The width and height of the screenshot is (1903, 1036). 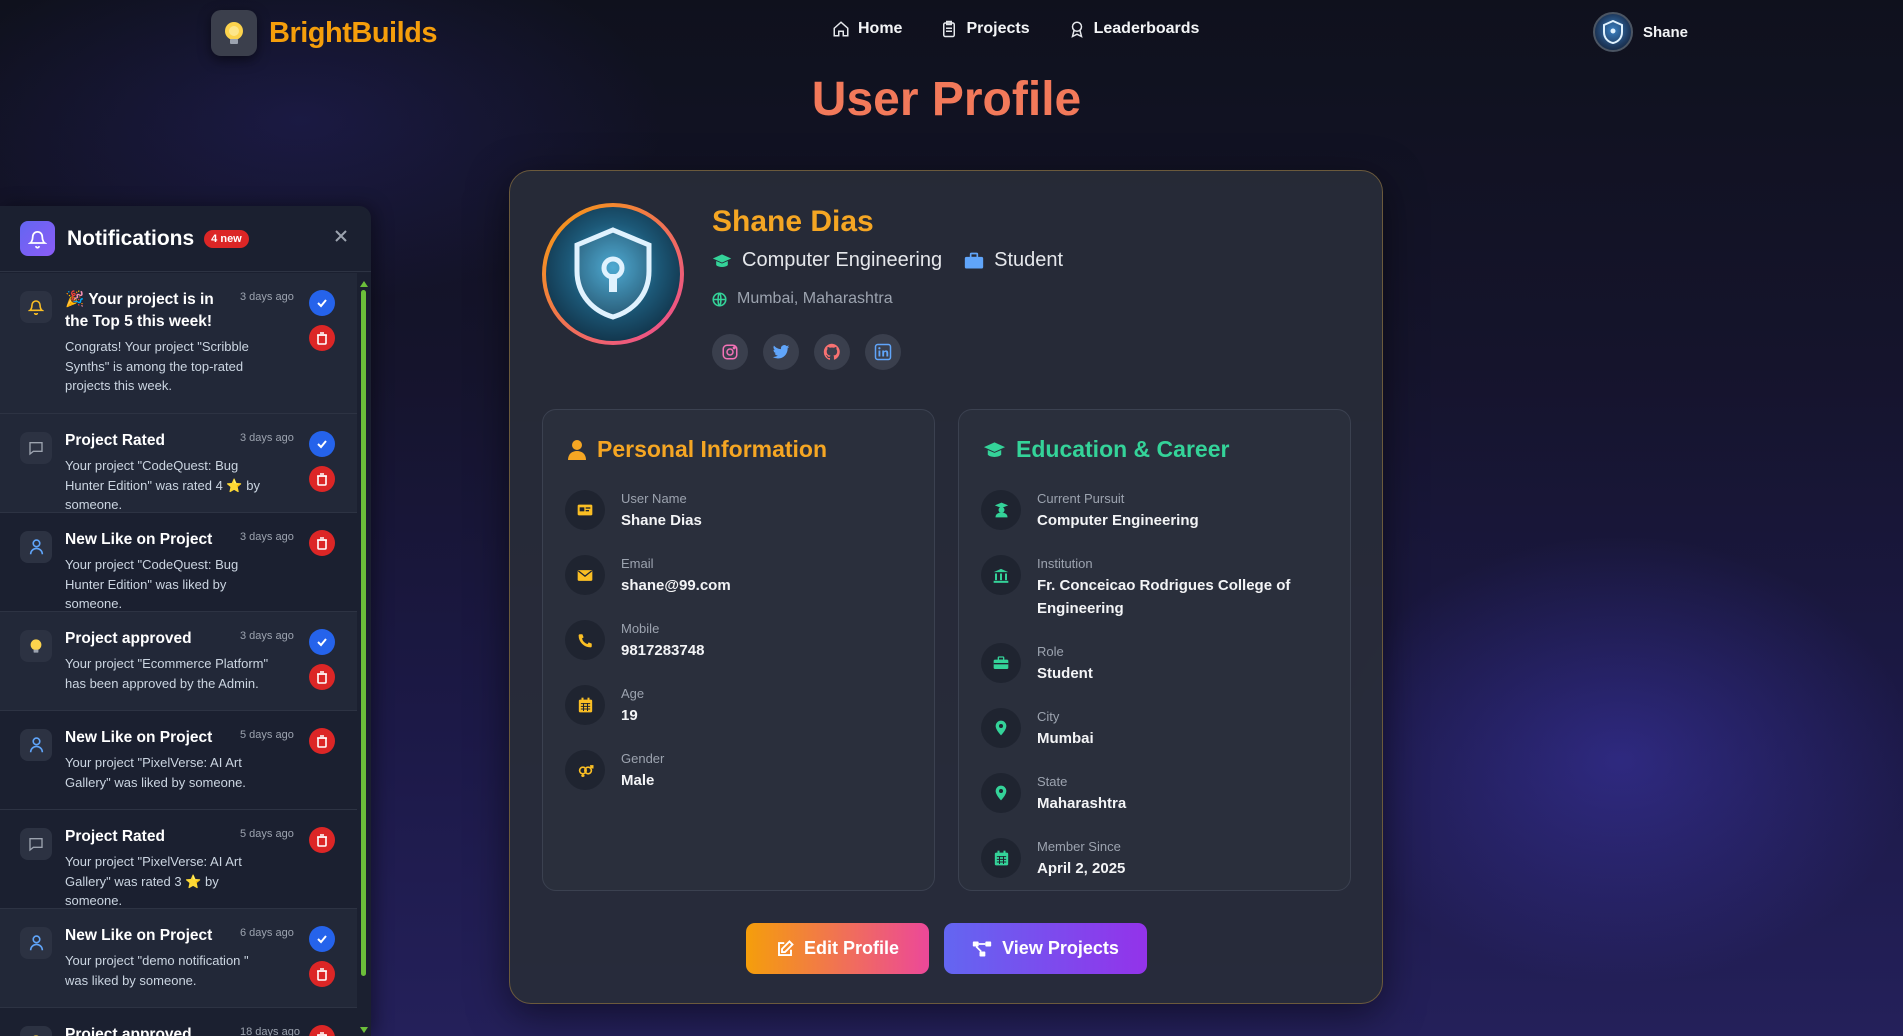 What do you see at coordinates (851, 948) in the screenshot?
I see `edit-profile-label: Edit Profile` at bounding box center [851, 948].